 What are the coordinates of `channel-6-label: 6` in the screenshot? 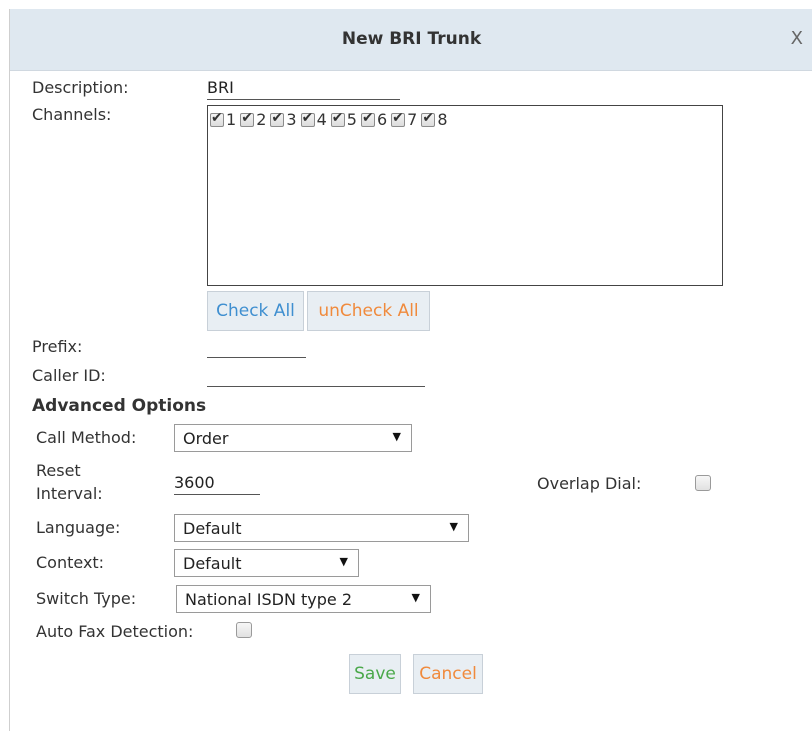 It's located at (382, 119).